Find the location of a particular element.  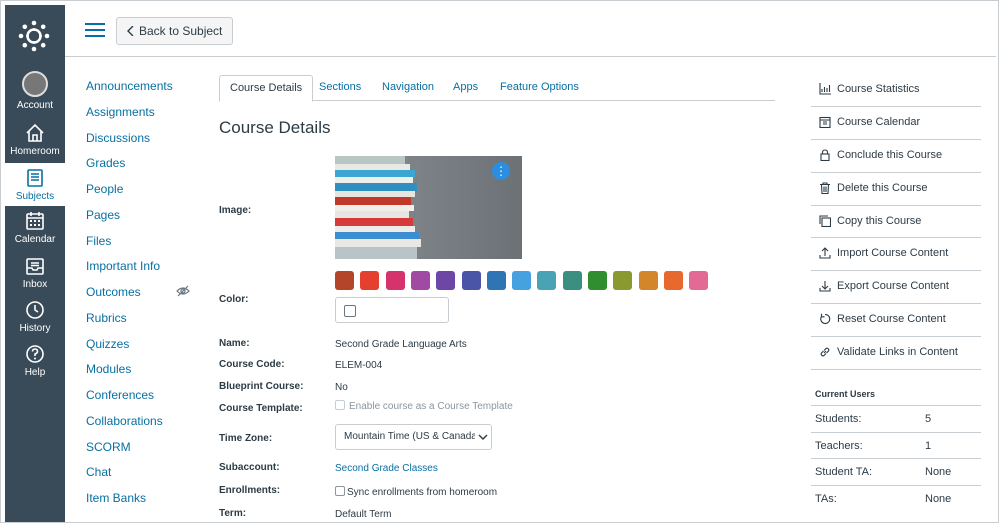

course-nav-modules: Modules is located at coordinates (143, 373).